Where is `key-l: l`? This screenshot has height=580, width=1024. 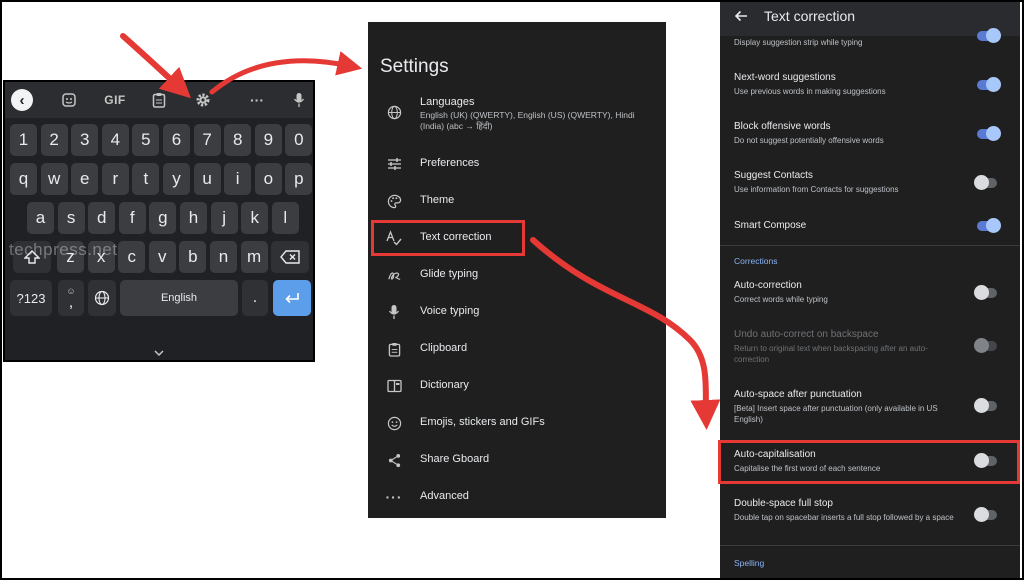 key-l: l is located at coordinates (285, 218).